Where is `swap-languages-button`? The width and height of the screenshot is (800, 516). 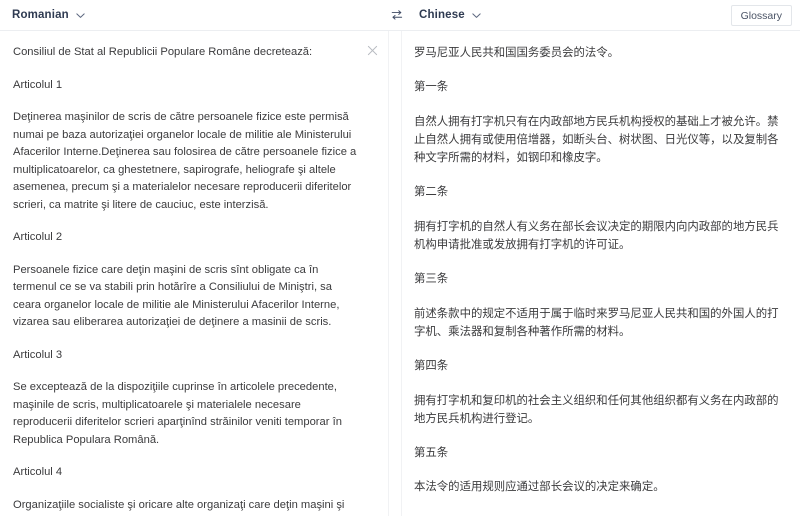
swap-languages-button is located at coordinates (397, 16).